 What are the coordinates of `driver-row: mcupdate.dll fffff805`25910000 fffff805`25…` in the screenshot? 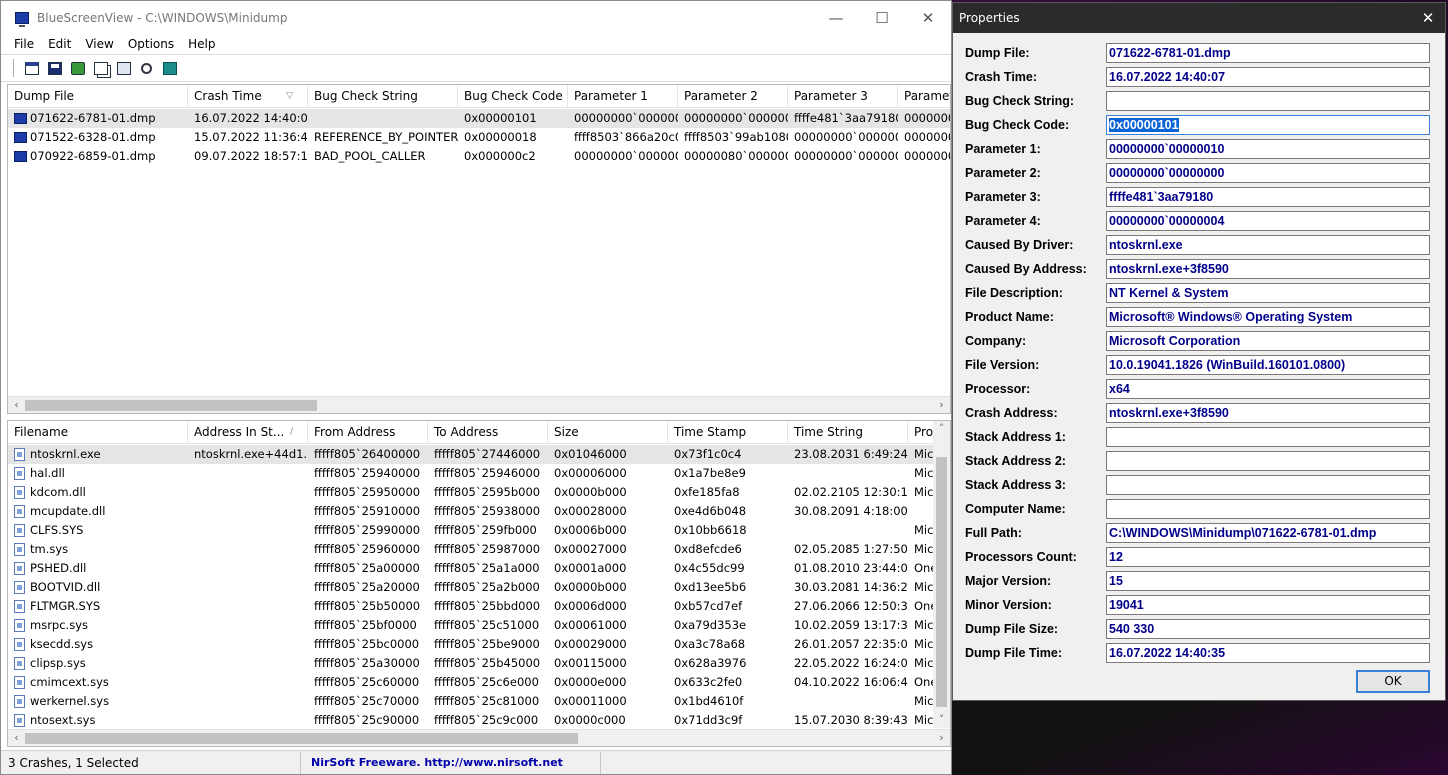 It's located at (479, 511).